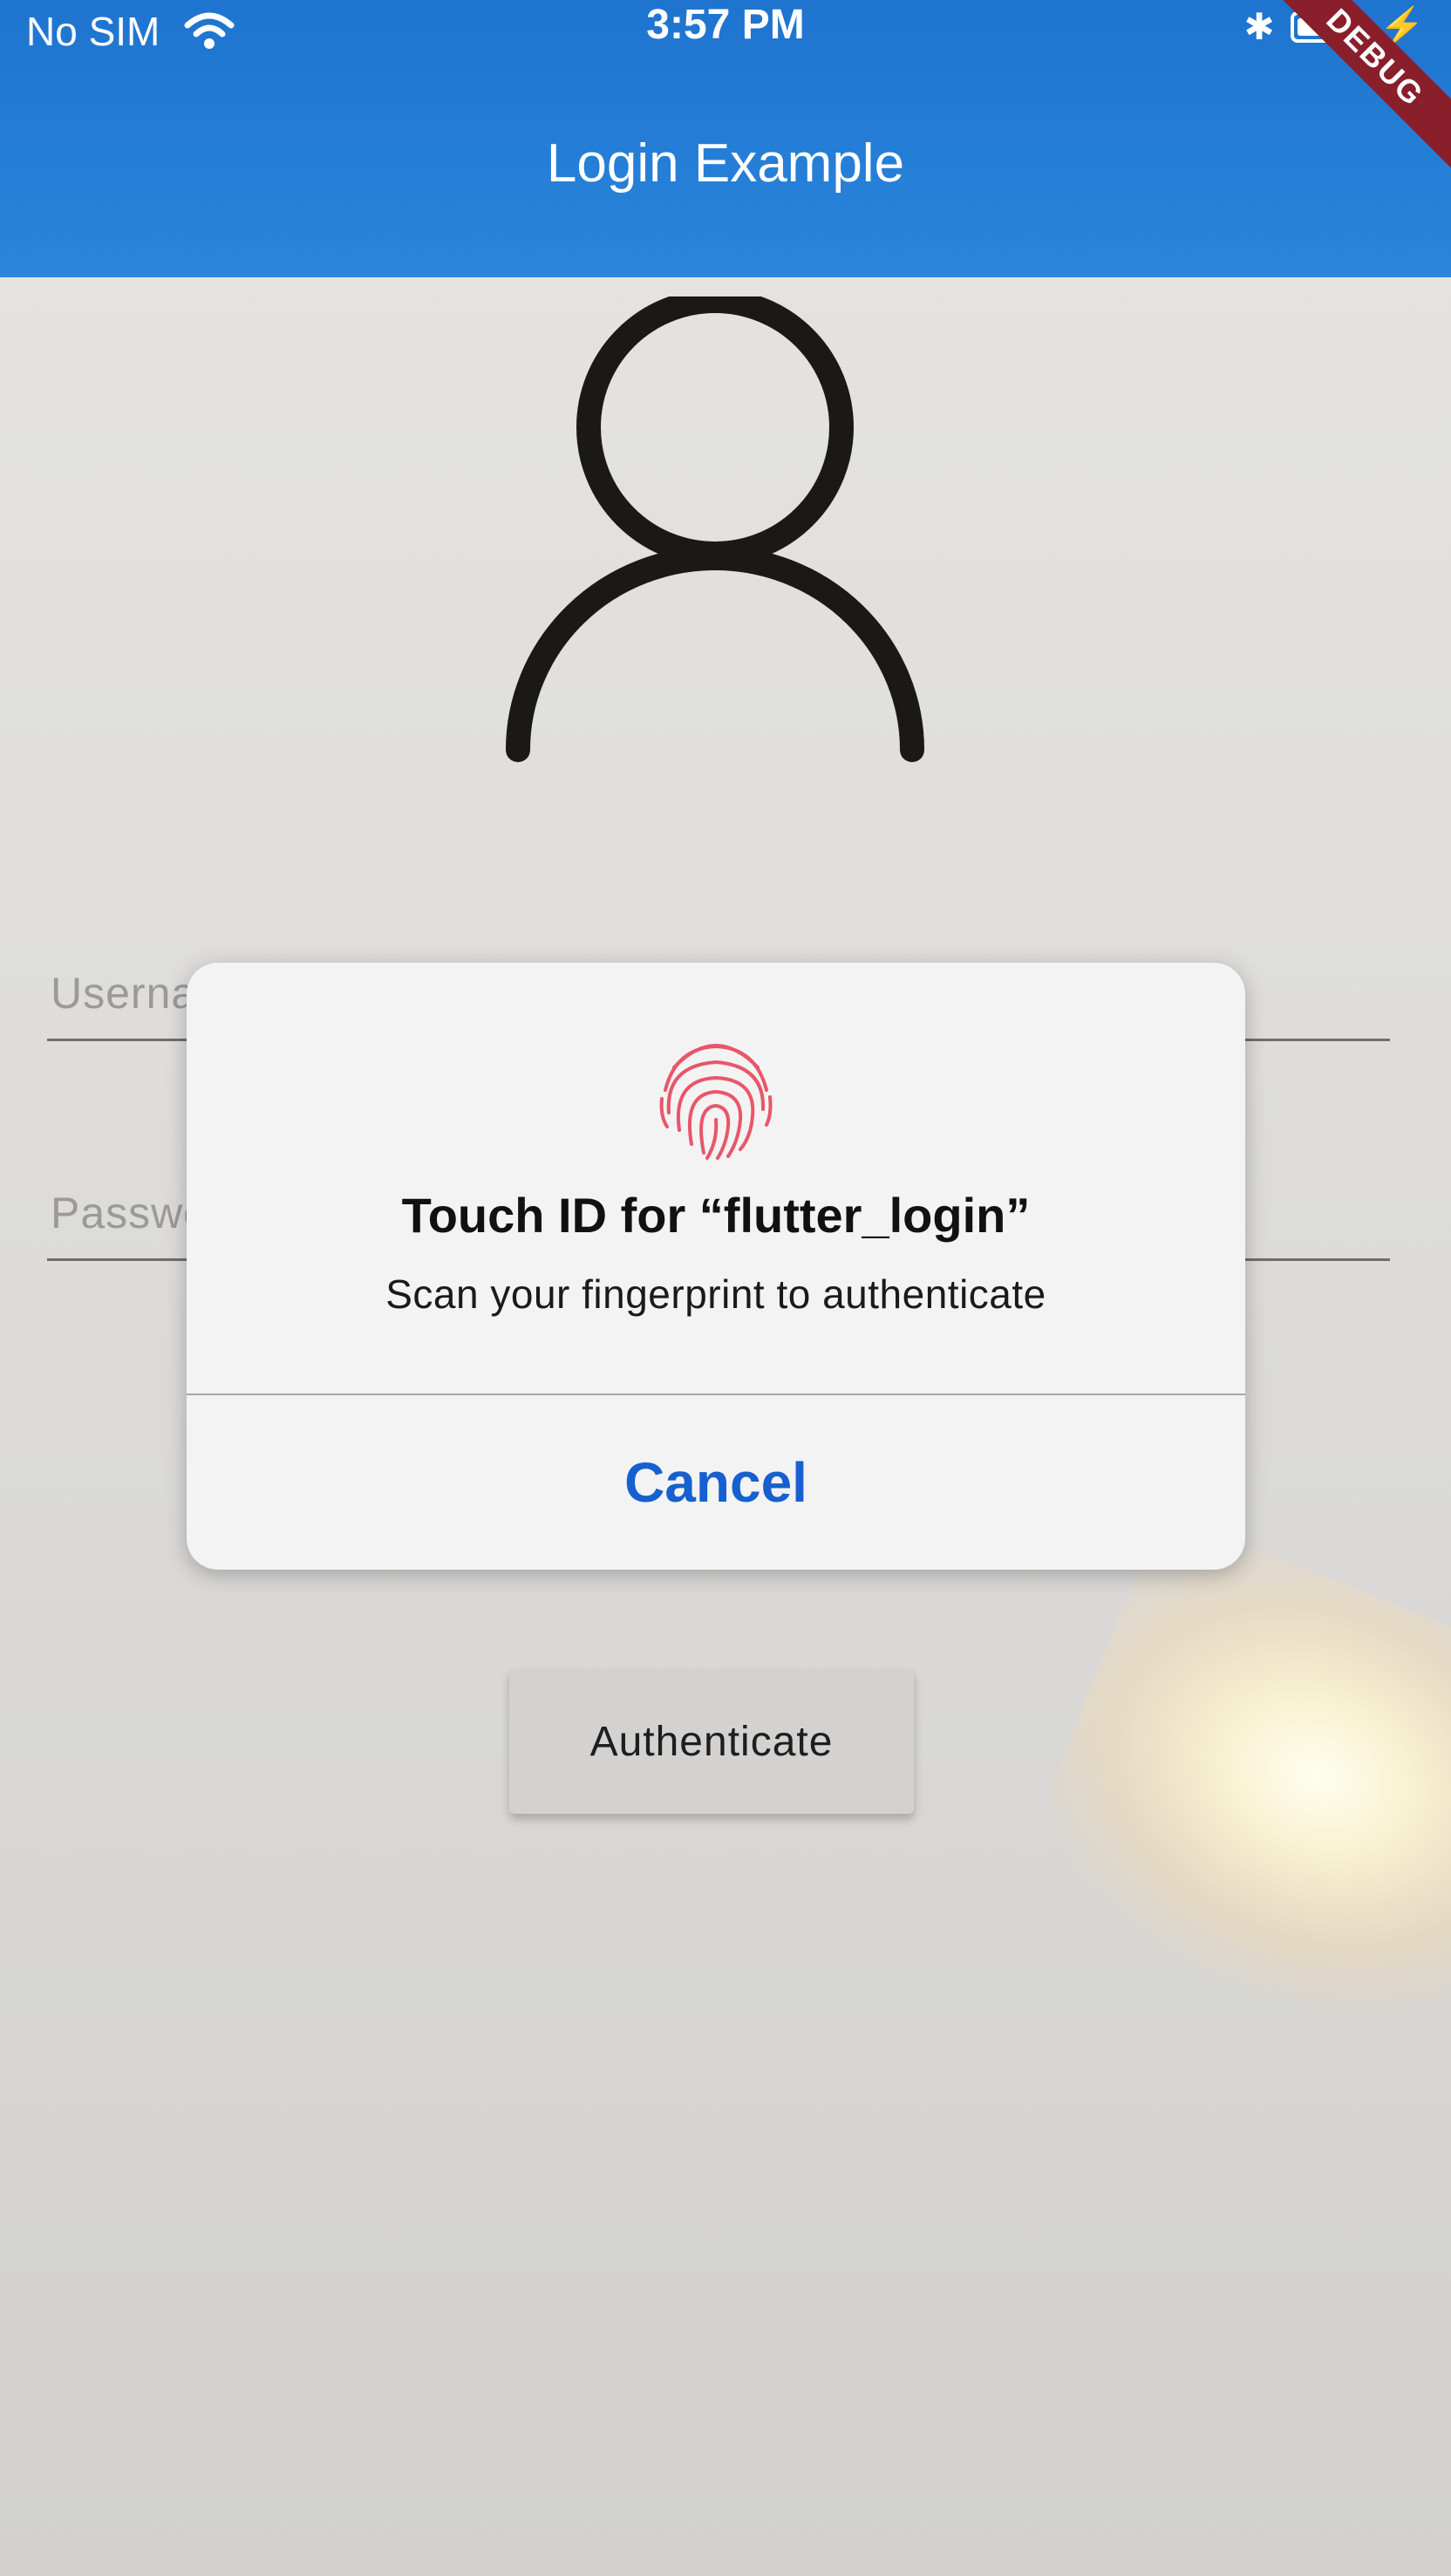 The width and height of the screenshot is (1451, 2576). What do you see at coordinates (1228, 1805) in the screenshot?
I see `screen-glare` at bounding box center [1228, 1805].